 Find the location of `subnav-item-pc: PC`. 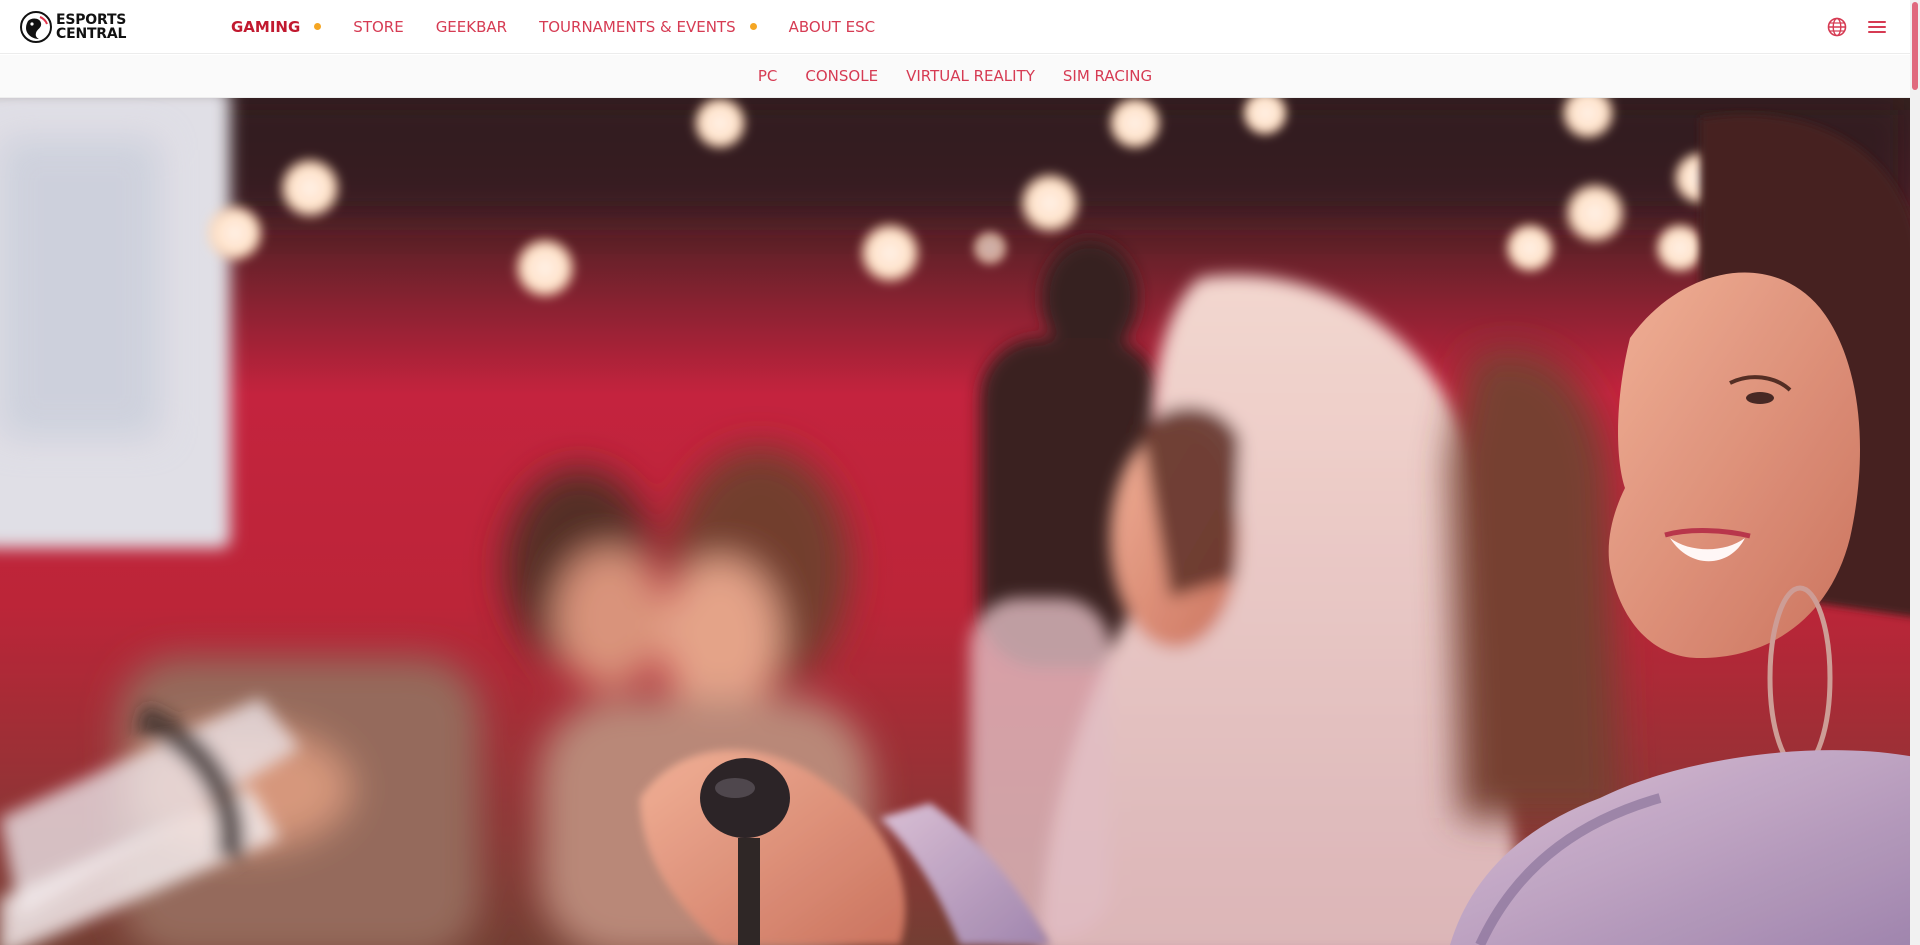

subnav-item-pc: PC is located at coordinates (768, 76).